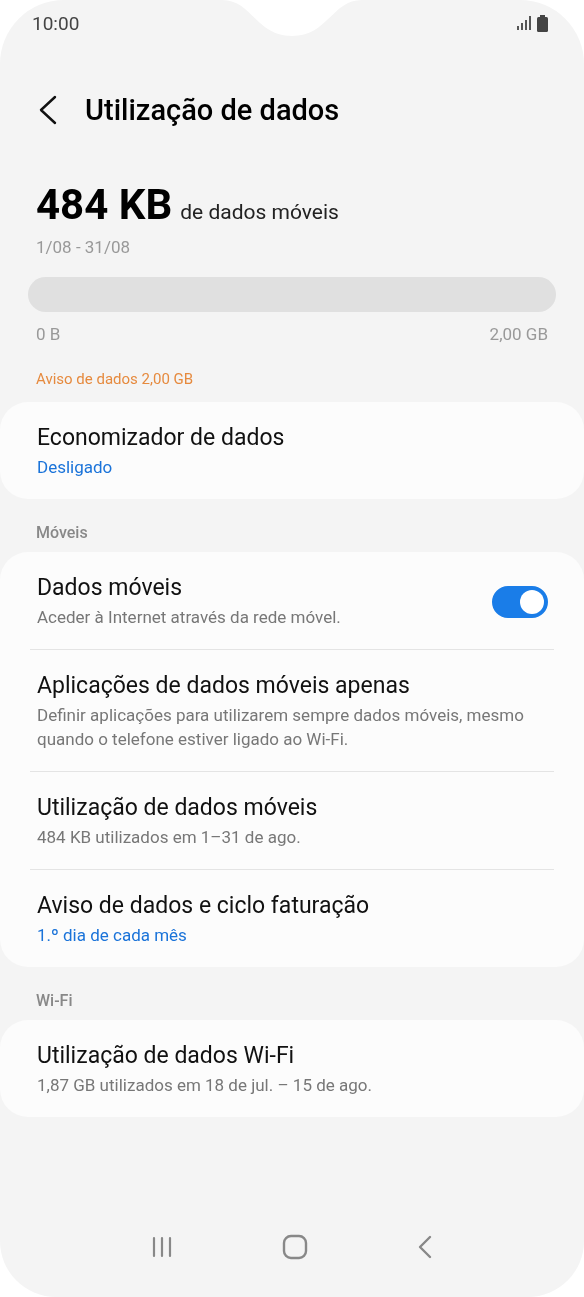  Describe the element at coordinates (48, 334) in the screenshot. I see `scale-min-label: 0 B` at that location.